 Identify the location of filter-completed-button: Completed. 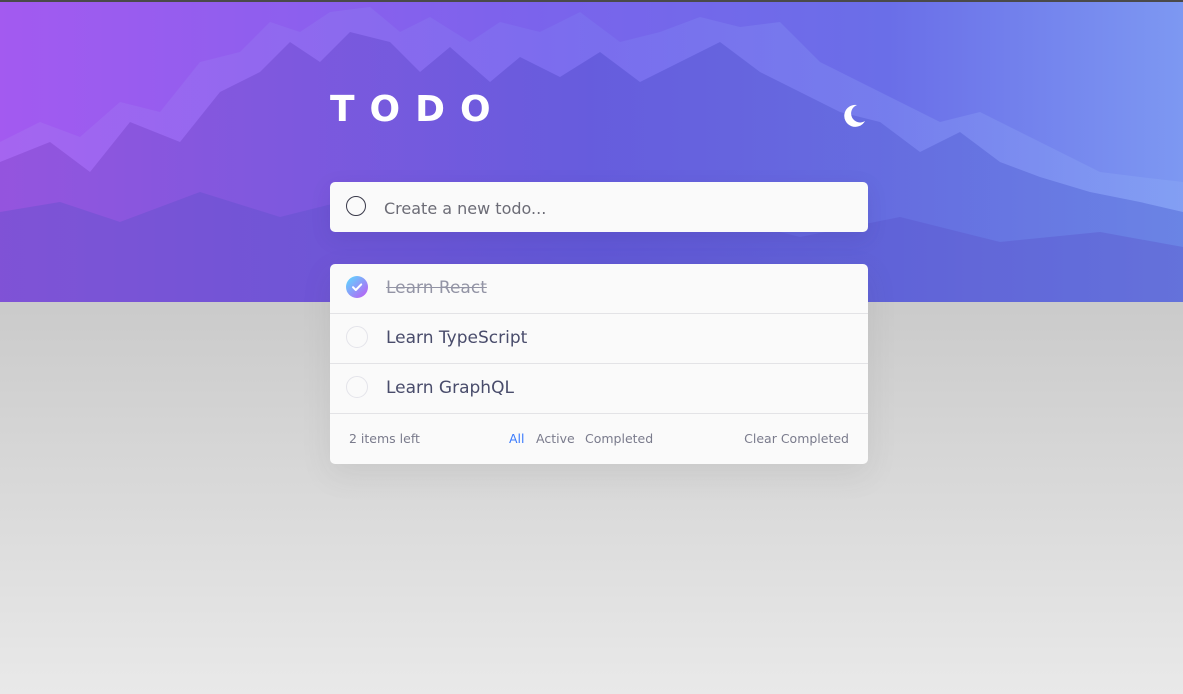
(619, 438).